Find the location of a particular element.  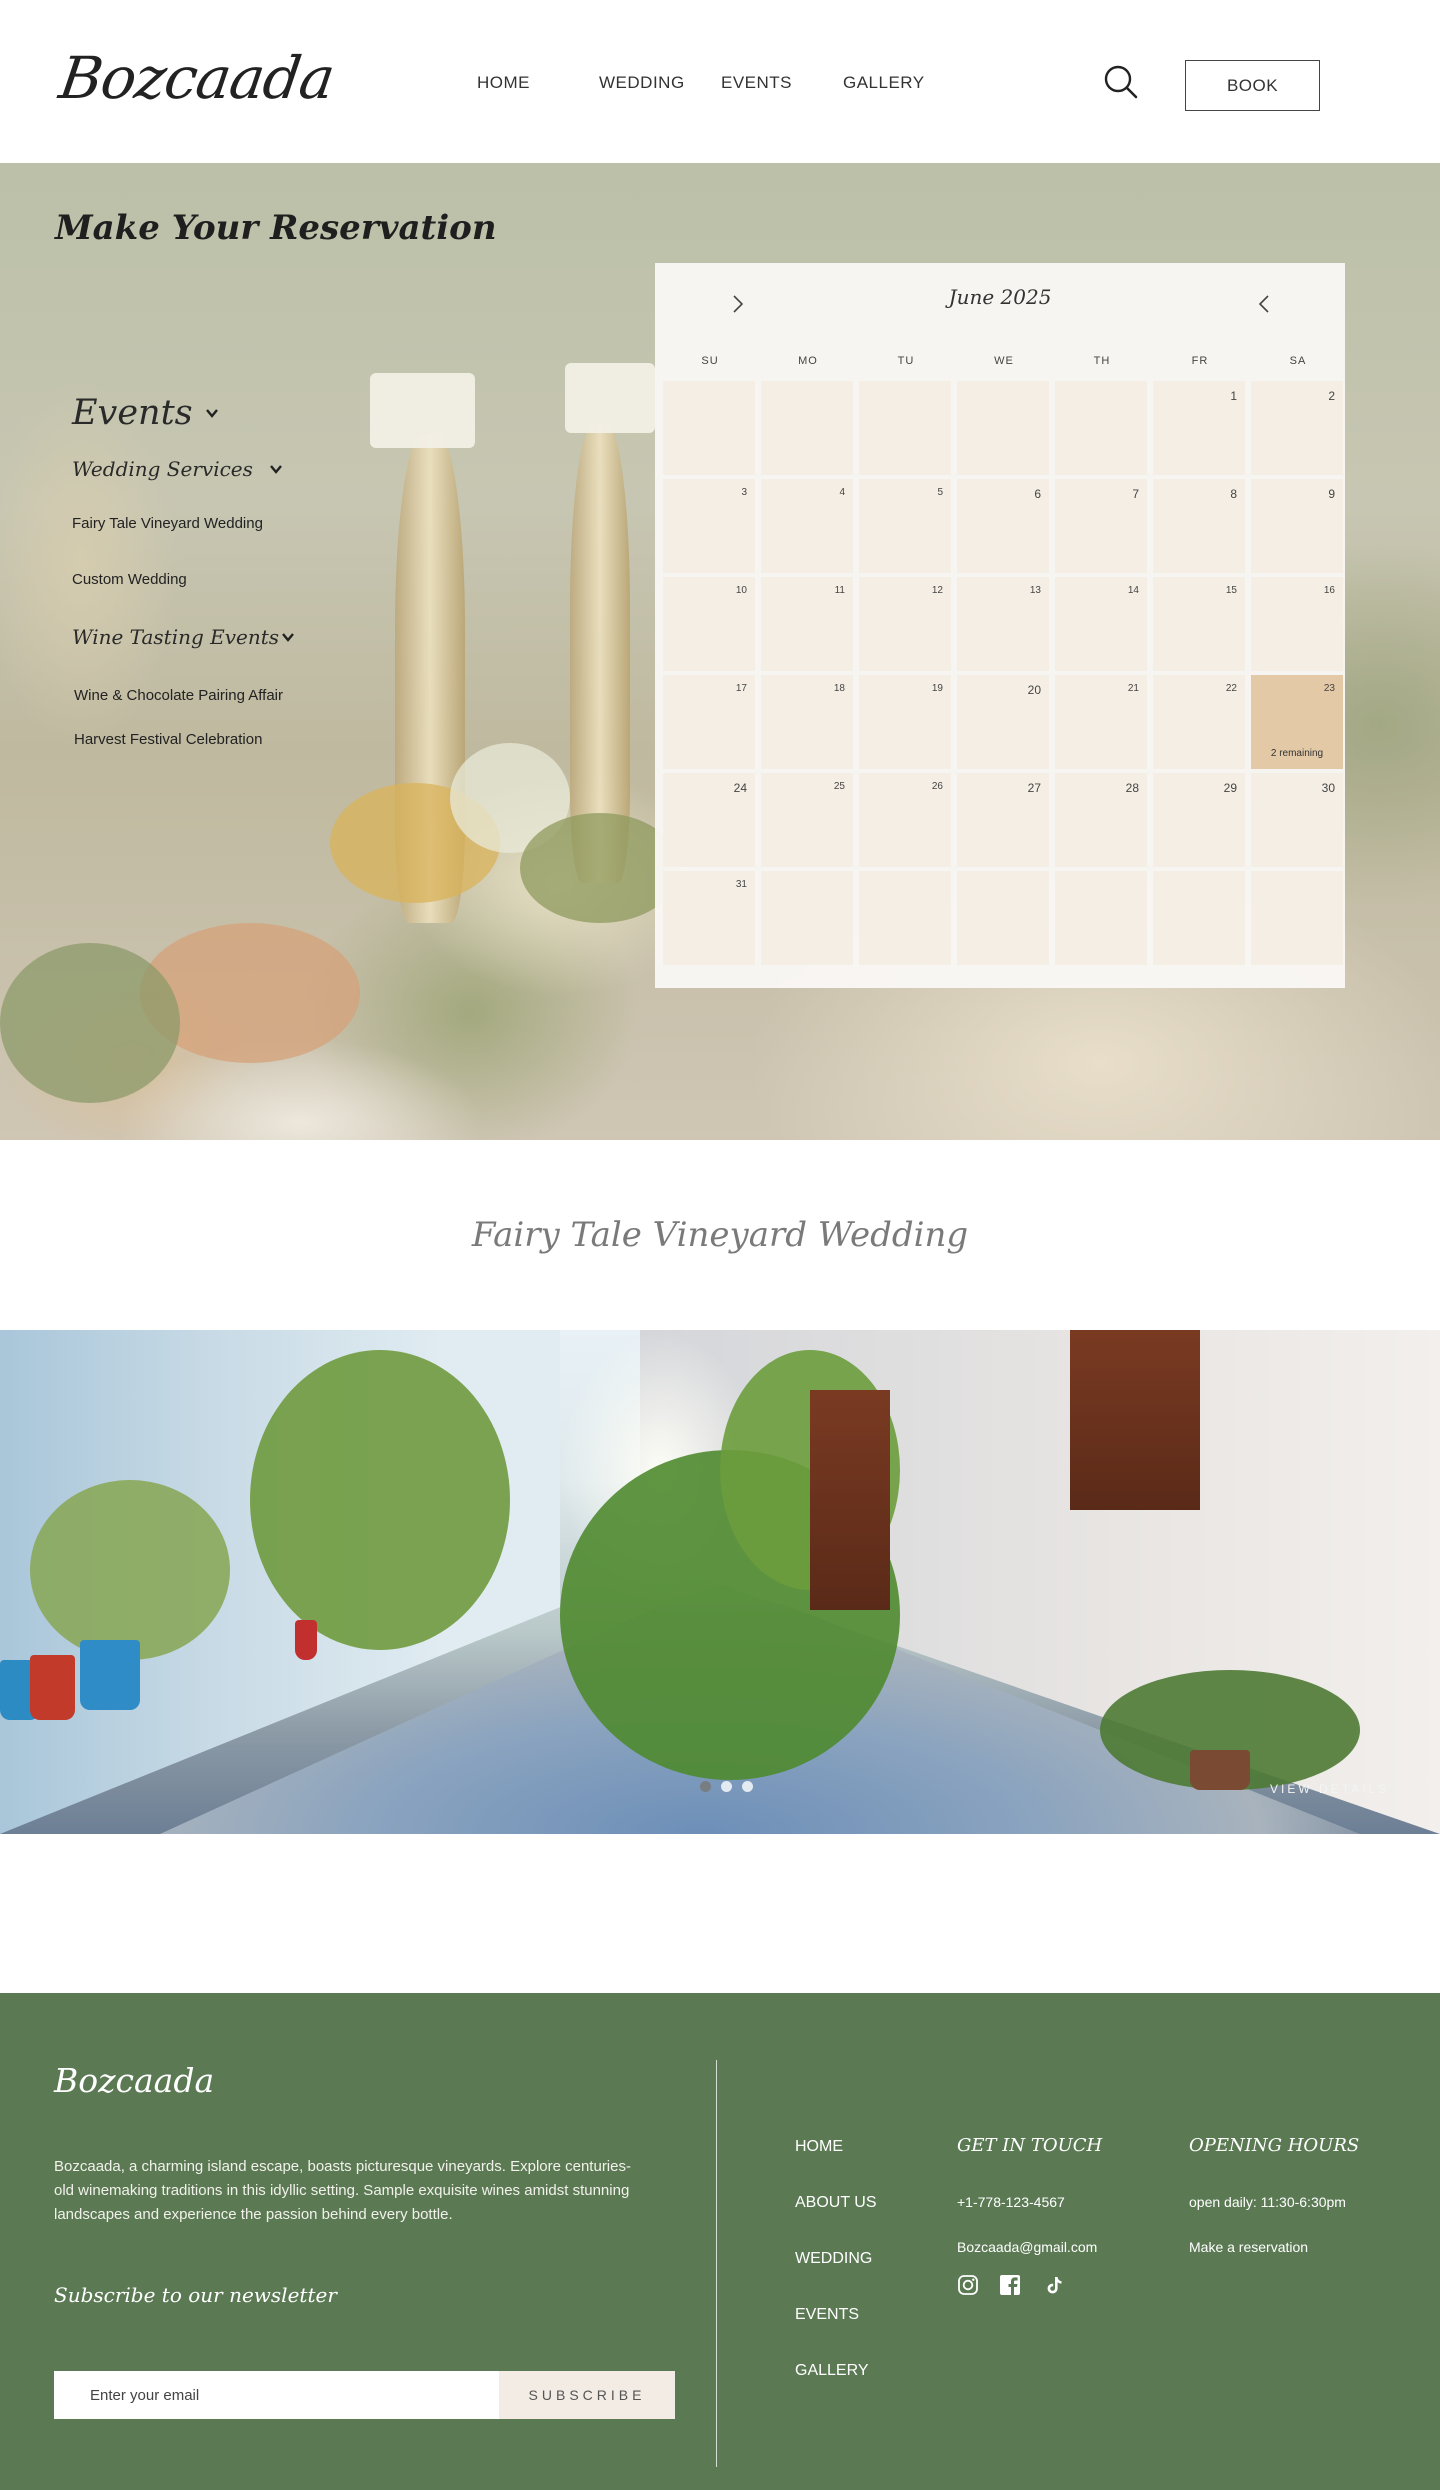

facebook-icon is located at coordinates (1010, 2285).